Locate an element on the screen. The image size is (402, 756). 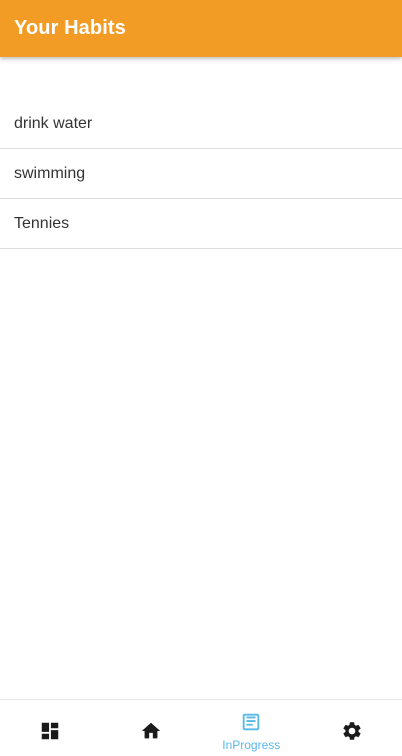
nav-item-inprogress: InProgress is located at coordinates (251, 728).